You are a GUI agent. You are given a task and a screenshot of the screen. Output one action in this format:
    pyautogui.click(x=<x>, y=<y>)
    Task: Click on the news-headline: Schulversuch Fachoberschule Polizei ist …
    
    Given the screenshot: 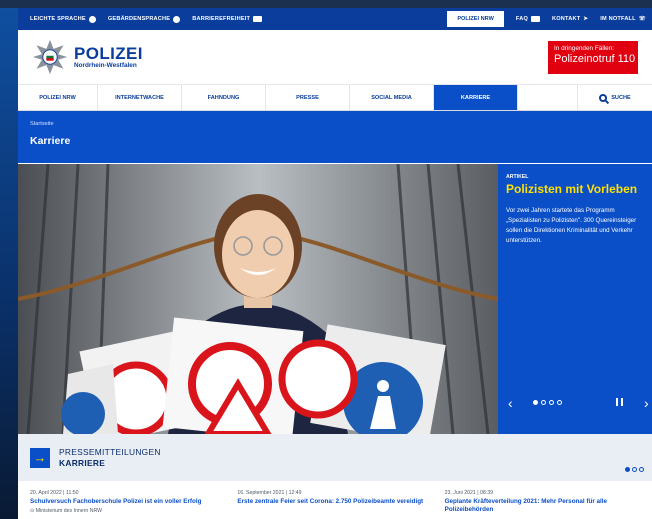 What is the action you would take?
    pyautogui.click(x=127, y=502)
    